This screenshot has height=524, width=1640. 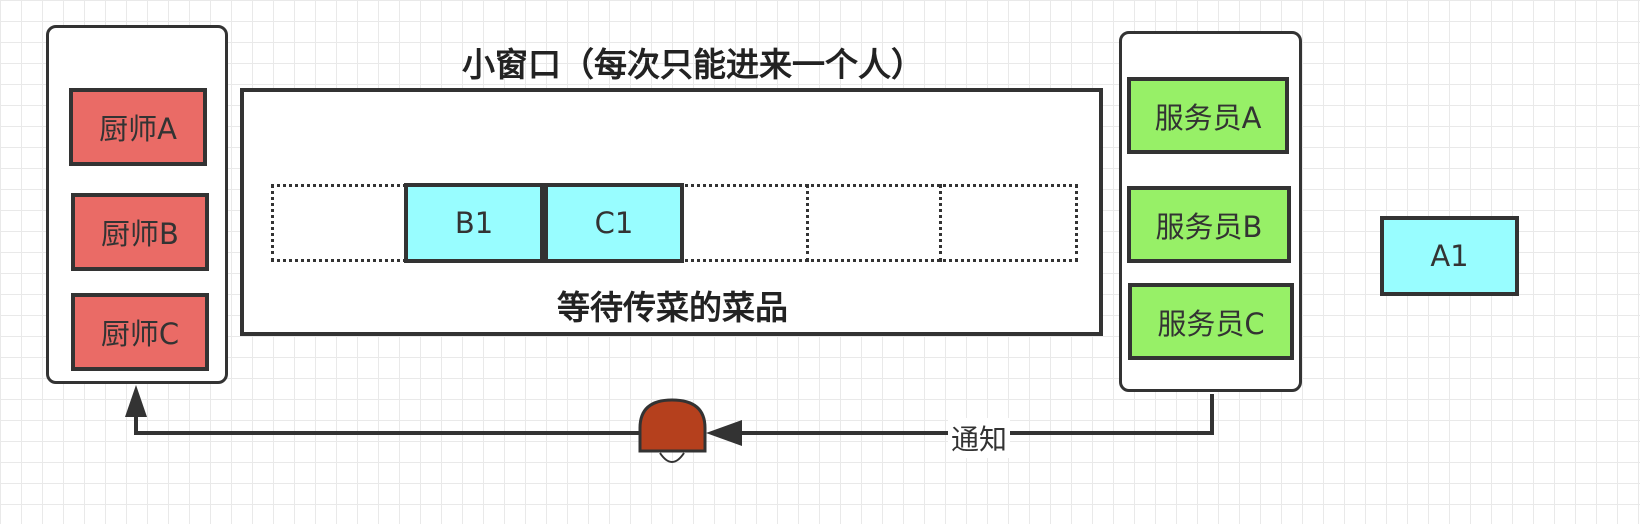 I want to click on bell-icon, so click(x=672, y=430).